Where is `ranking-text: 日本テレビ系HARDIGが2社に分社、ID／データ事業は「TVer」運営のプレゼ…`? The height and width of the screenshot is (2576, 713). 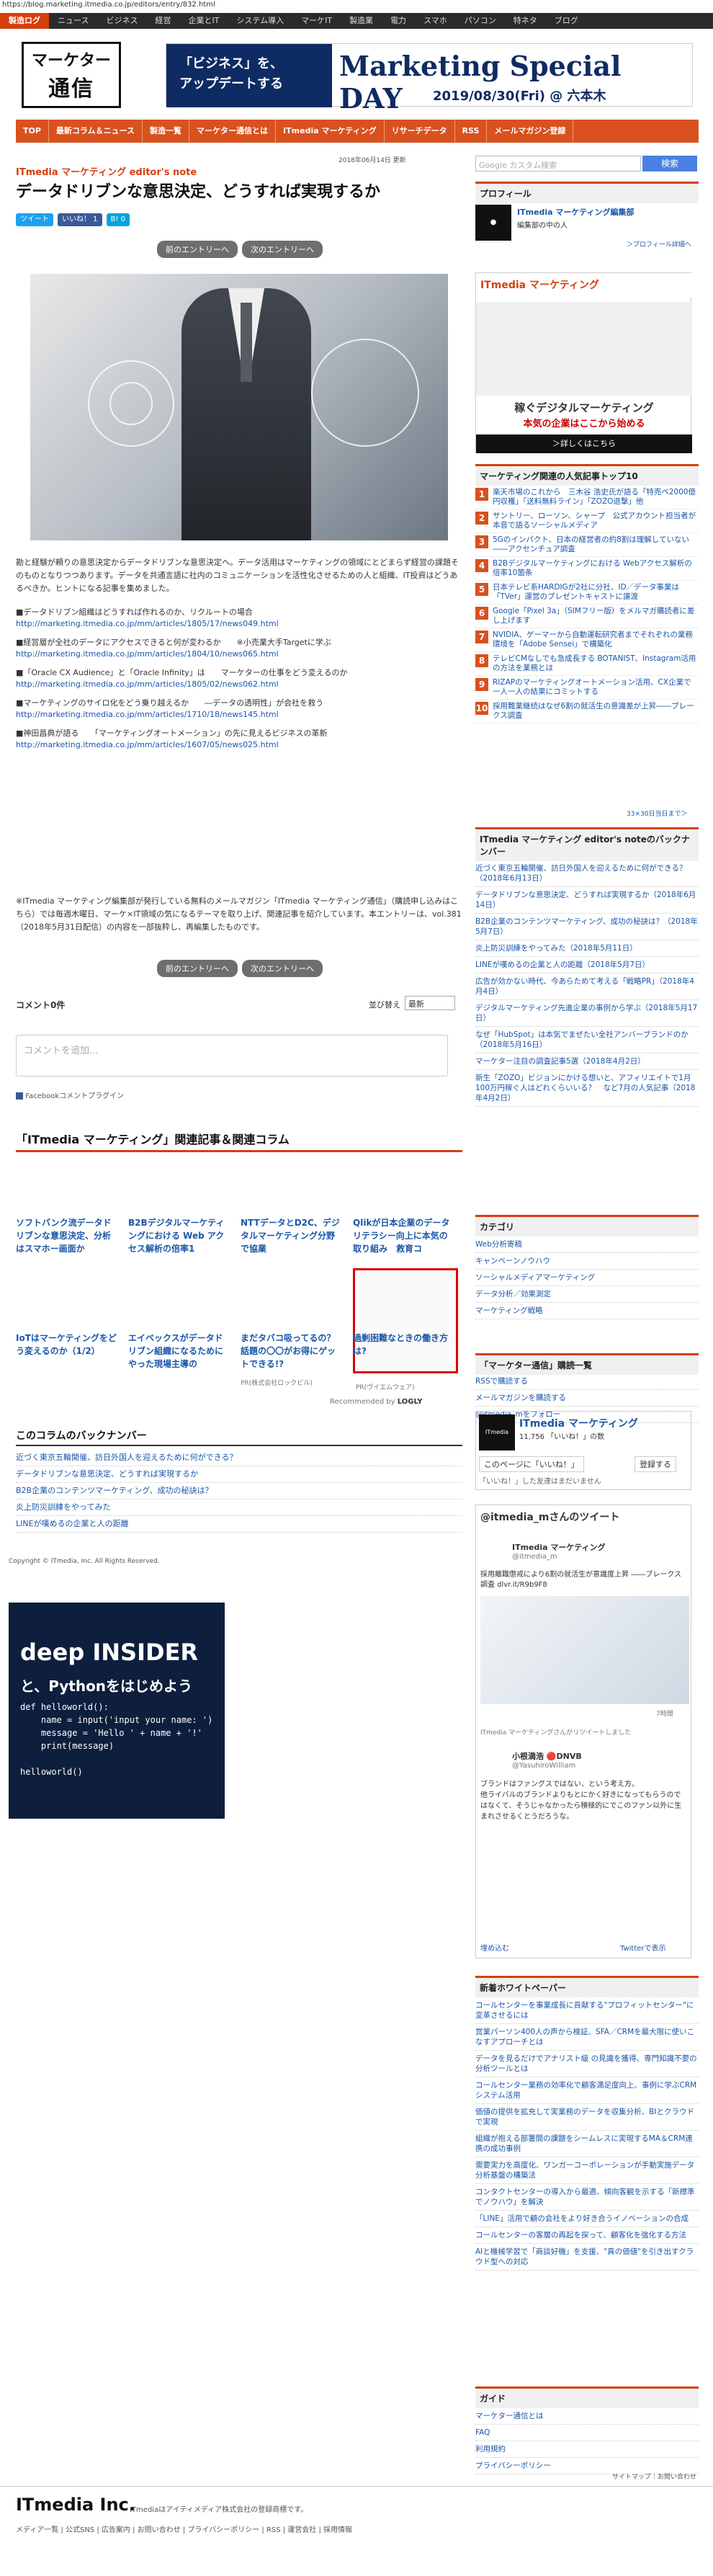 ranking-text: 日本テレビ系HARDIGが2社に分社、ID／データ事業は「TVer」運営のプレゼ… is located at coordinates (596, 592).